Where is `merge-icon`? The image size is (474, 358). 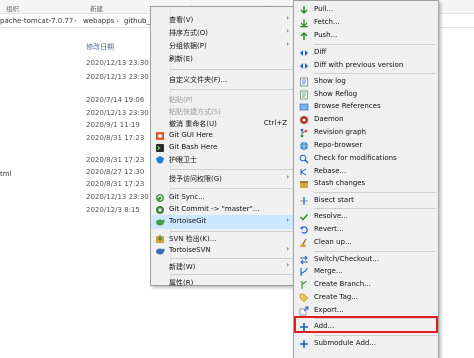 merge-icon is located at coordinates (304, 272).